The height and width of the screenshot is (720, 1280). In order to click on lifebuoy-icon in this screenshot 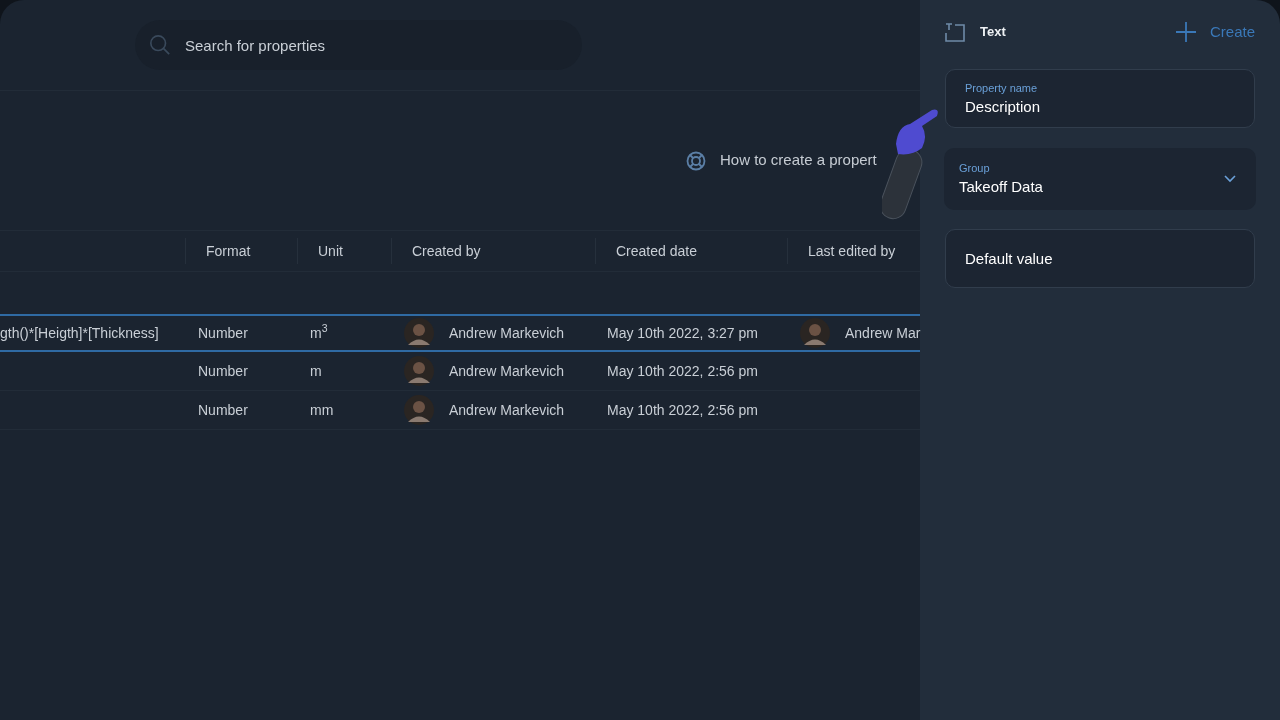, I will do `click(696, 160)`.